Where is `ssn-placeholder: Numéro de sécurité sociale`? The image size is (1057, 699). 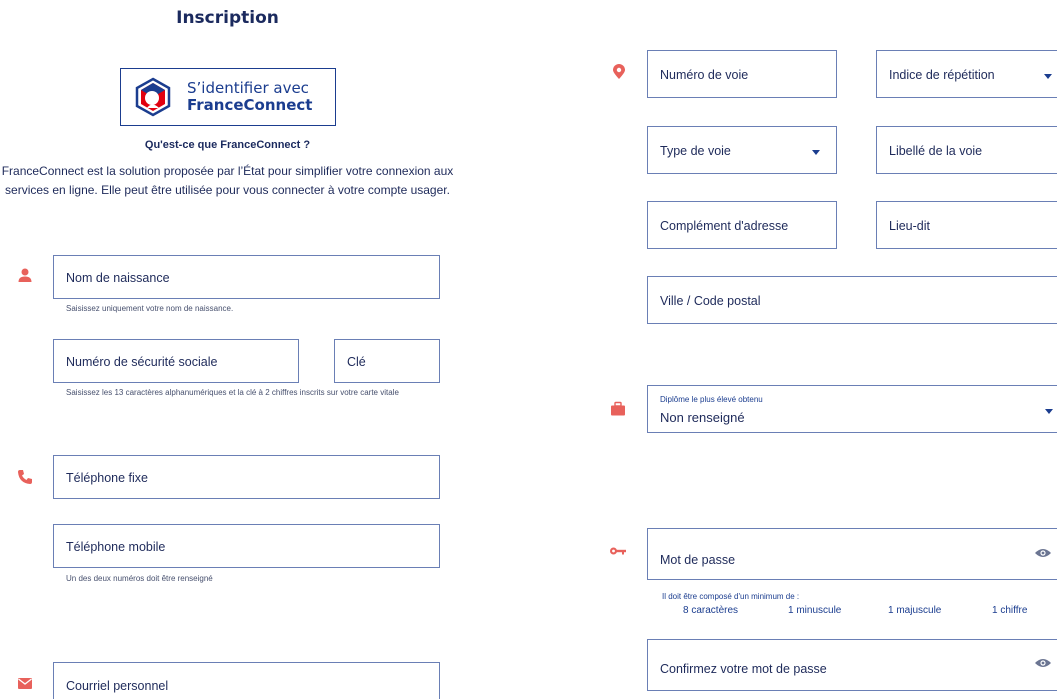 ssn-placeholder: Numéro de sécurité sociale is located at coordinates (142, 362).